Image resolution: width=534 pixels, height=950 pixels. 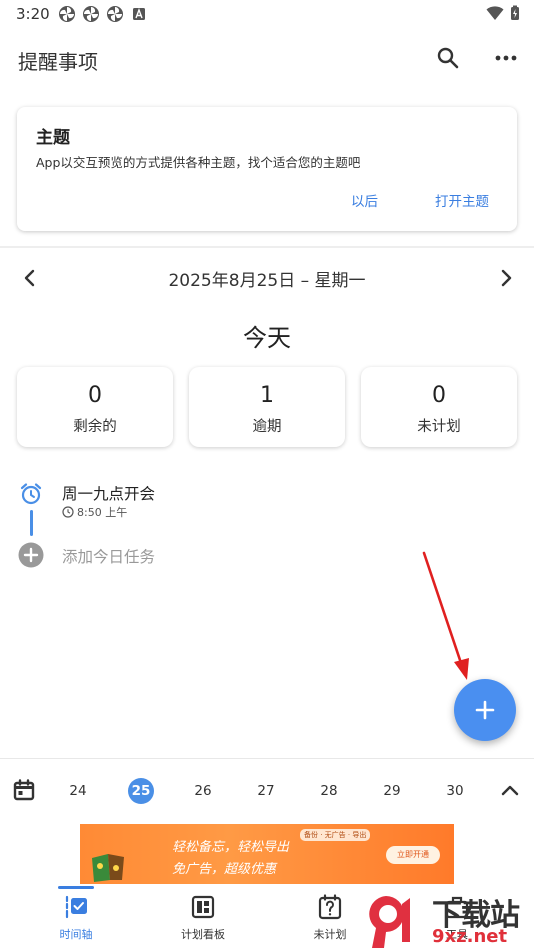 I want to click on calendar-icon, so click(x=24, y=790).